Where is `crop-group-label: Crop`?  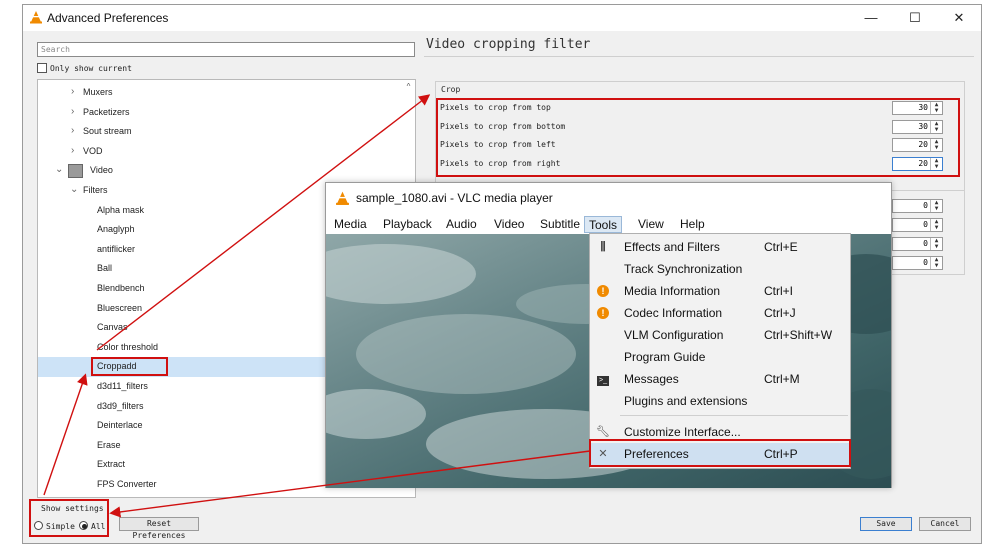
crop-group-label: Crop is located at coordinates (451, 89).